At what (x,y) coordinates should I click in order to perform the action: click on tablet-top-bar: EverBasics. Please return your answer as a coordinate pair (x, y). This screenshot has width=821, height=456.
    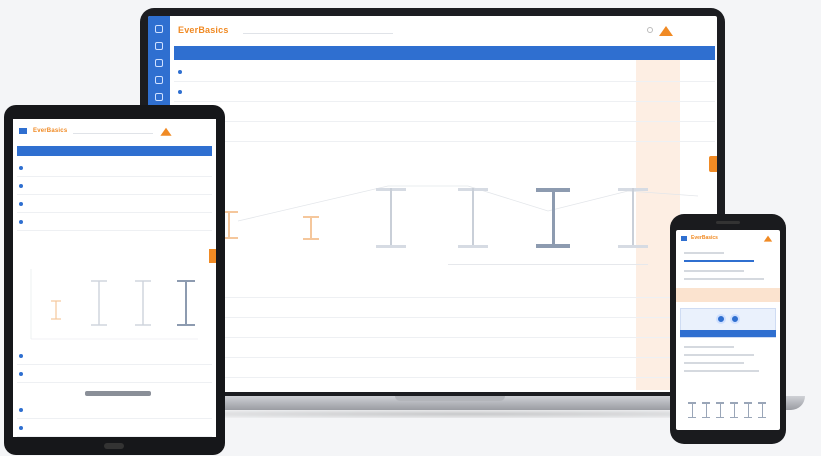
    Looking at the image, I should click on (114, 131).